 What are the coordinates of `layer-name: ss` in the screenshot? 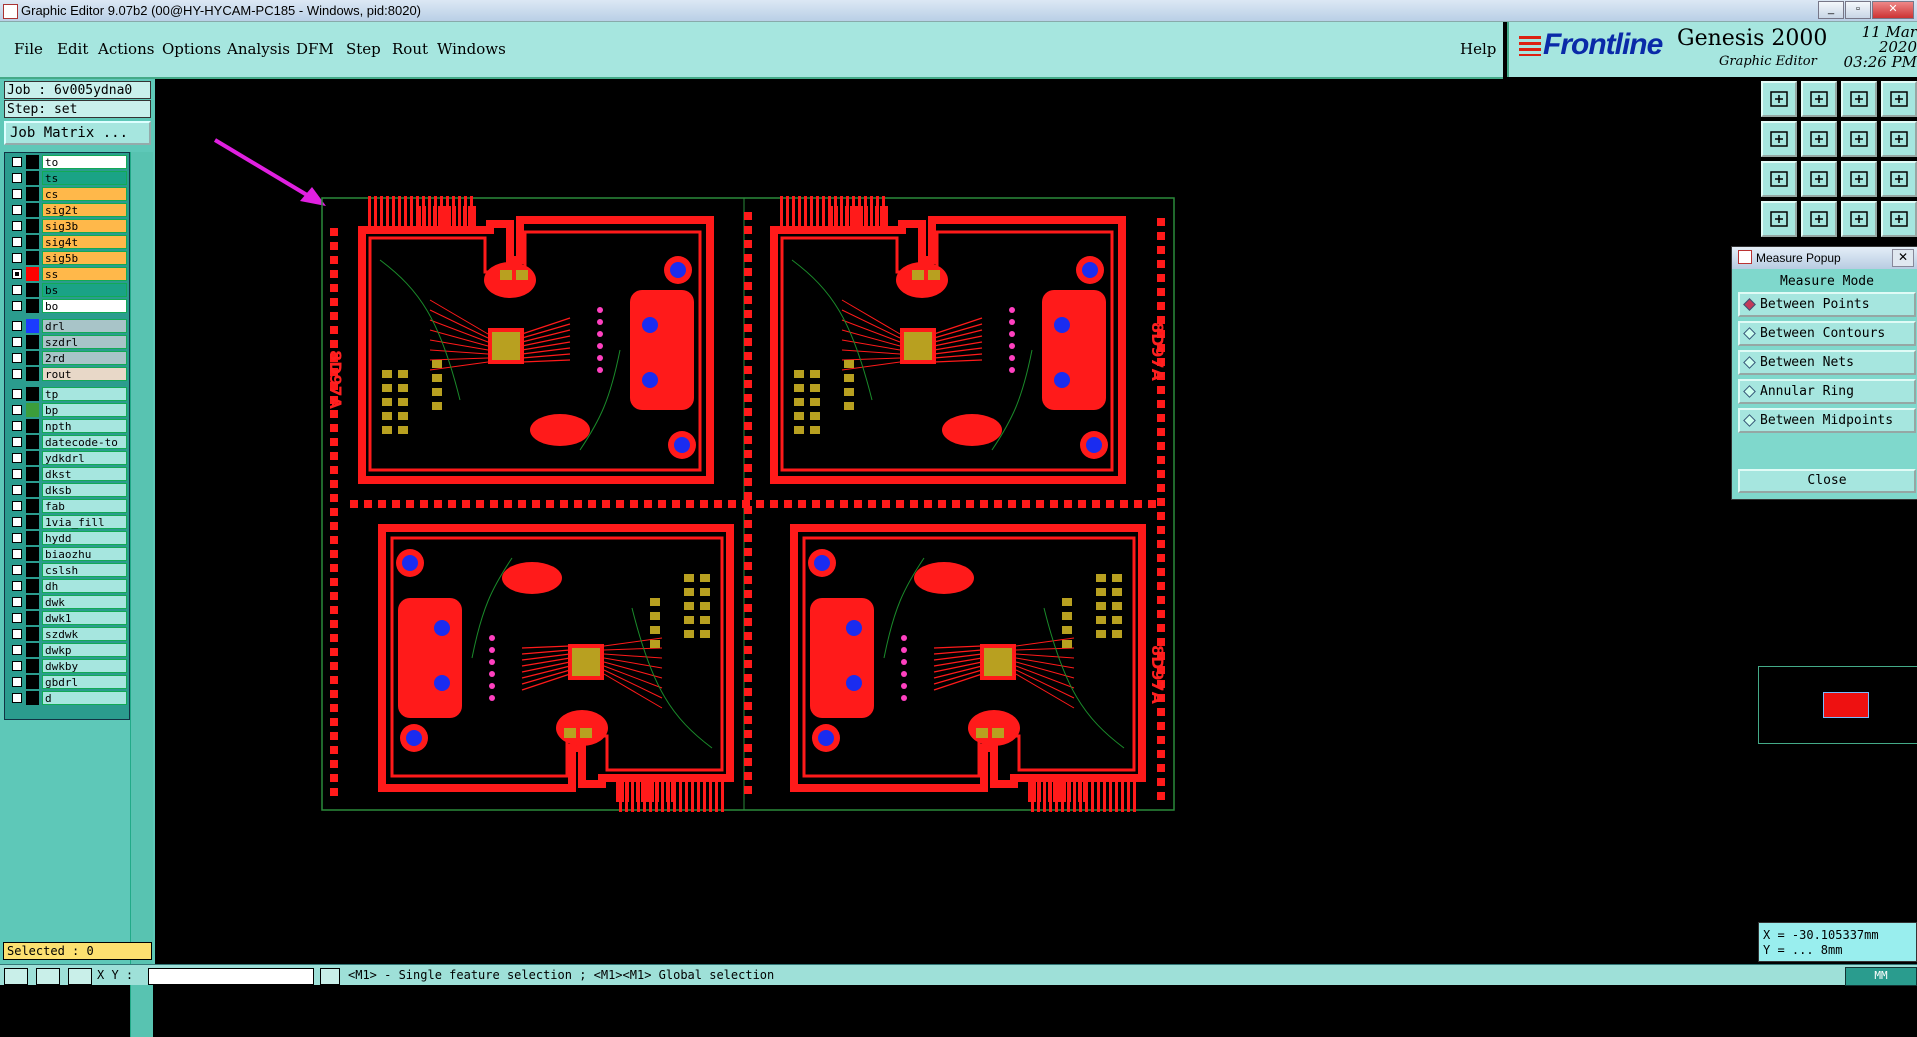 It's located at (84, 274).